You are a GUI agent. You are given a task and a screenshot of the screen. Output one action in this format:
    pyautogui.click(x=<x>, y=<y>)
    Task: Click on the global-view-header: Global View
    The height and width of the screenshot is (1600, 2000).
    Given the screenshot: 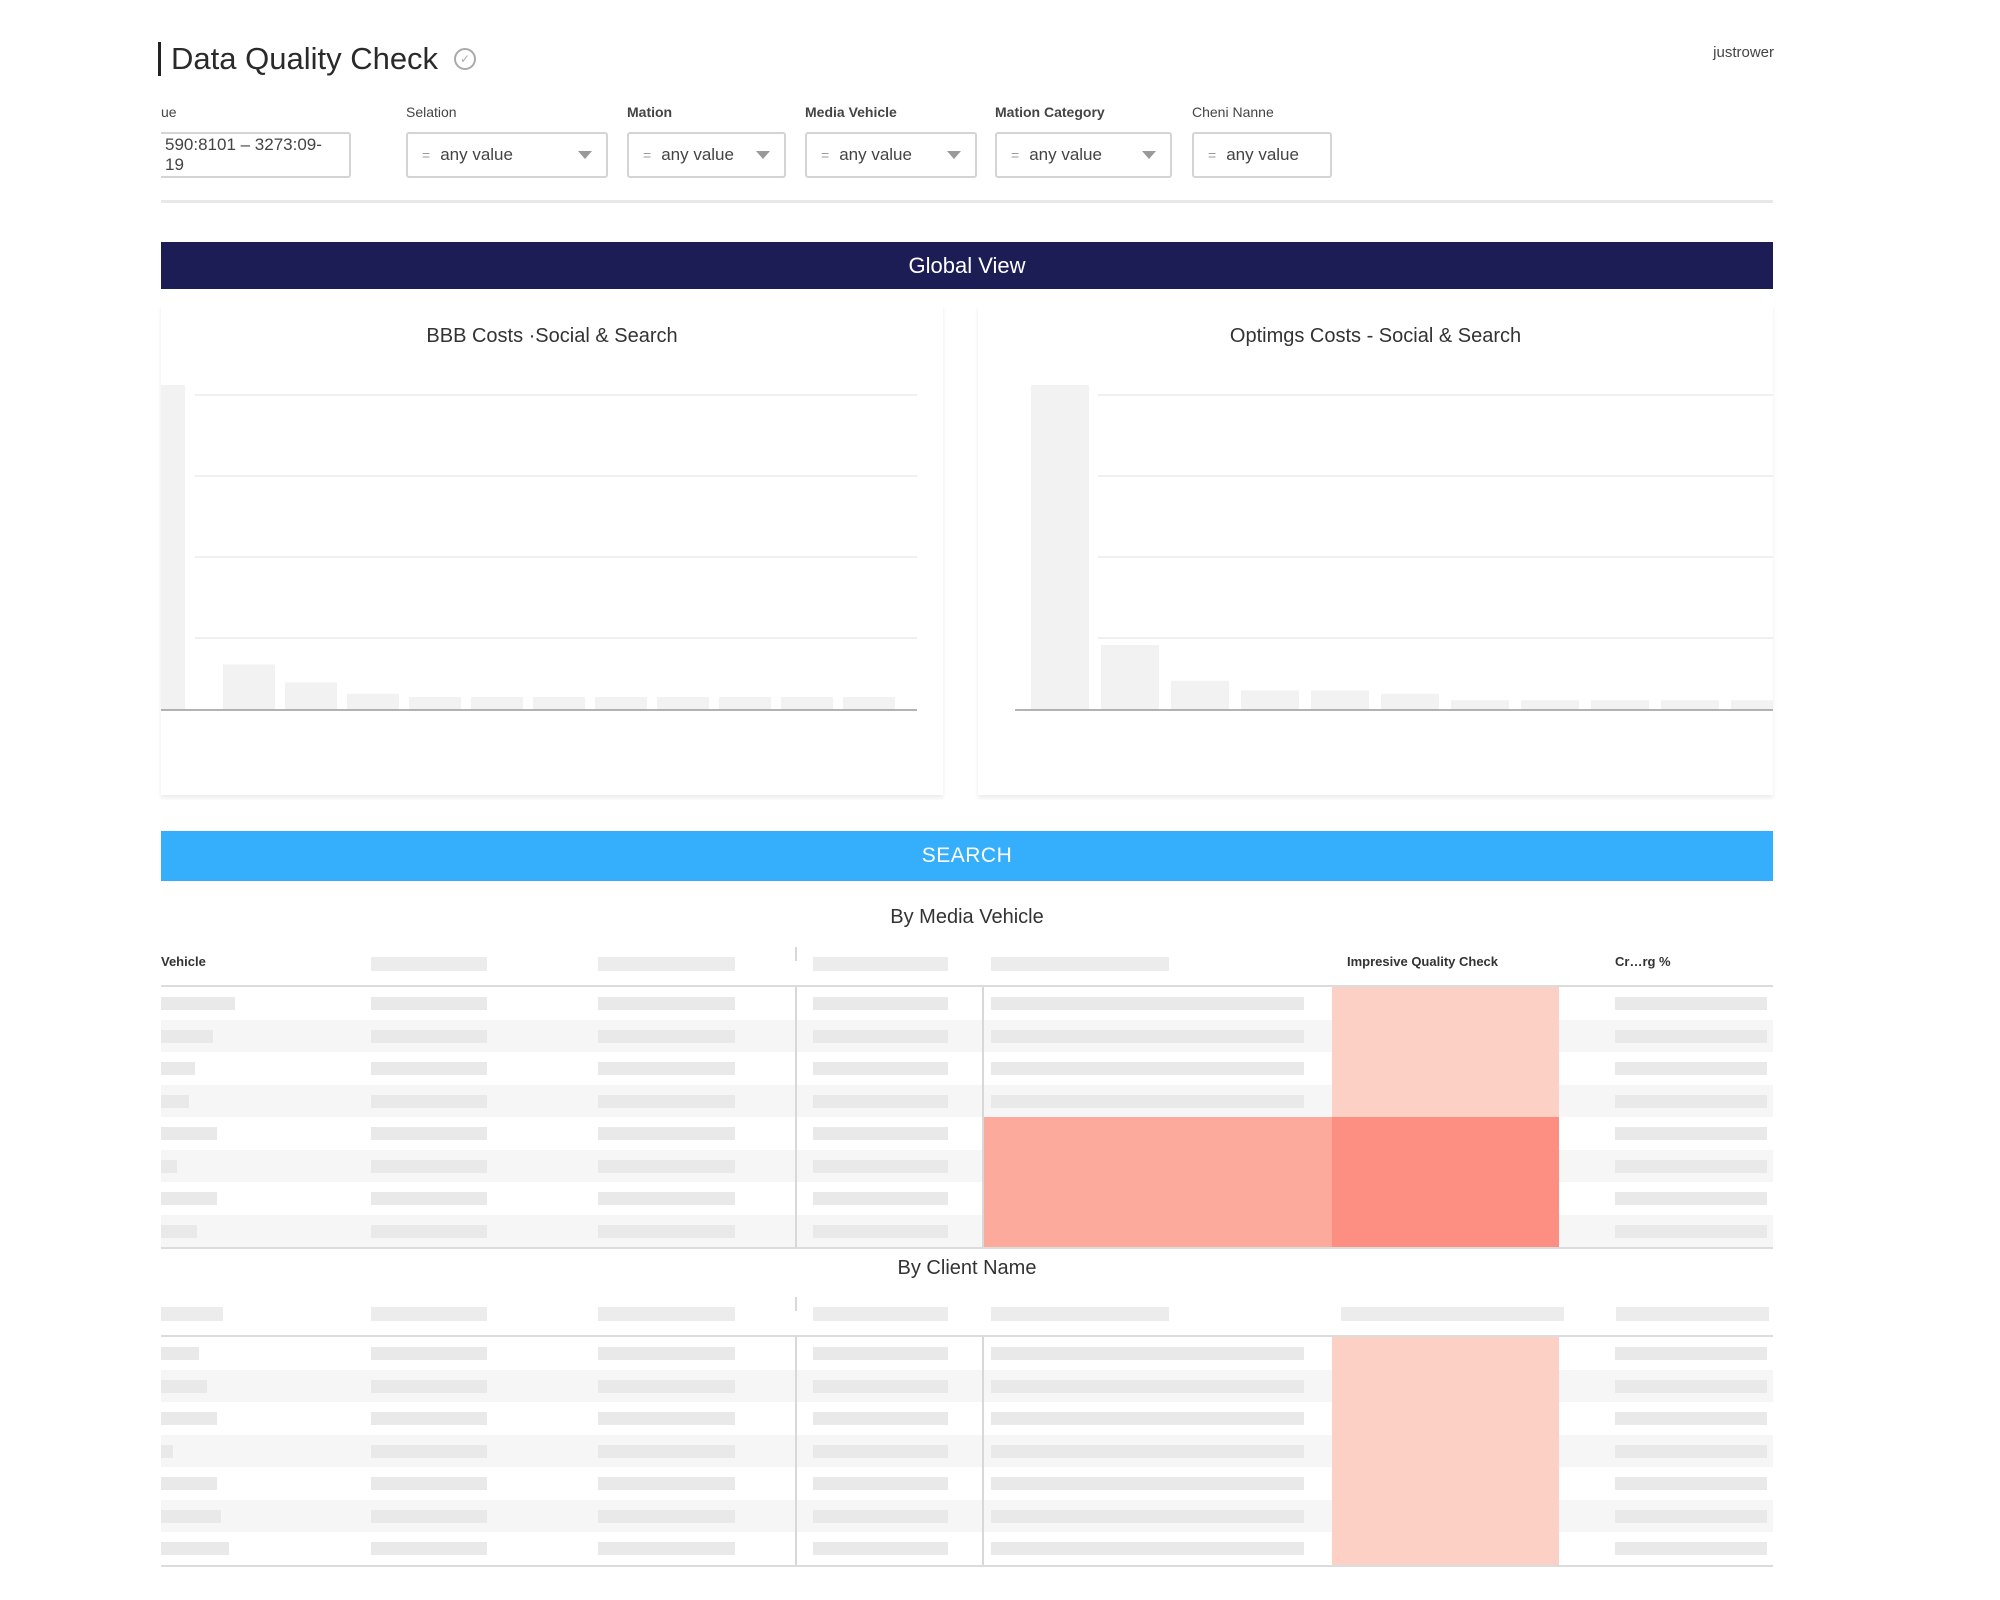 What is the action you would take?
    pyautogui.click(x=967, y=265)
    